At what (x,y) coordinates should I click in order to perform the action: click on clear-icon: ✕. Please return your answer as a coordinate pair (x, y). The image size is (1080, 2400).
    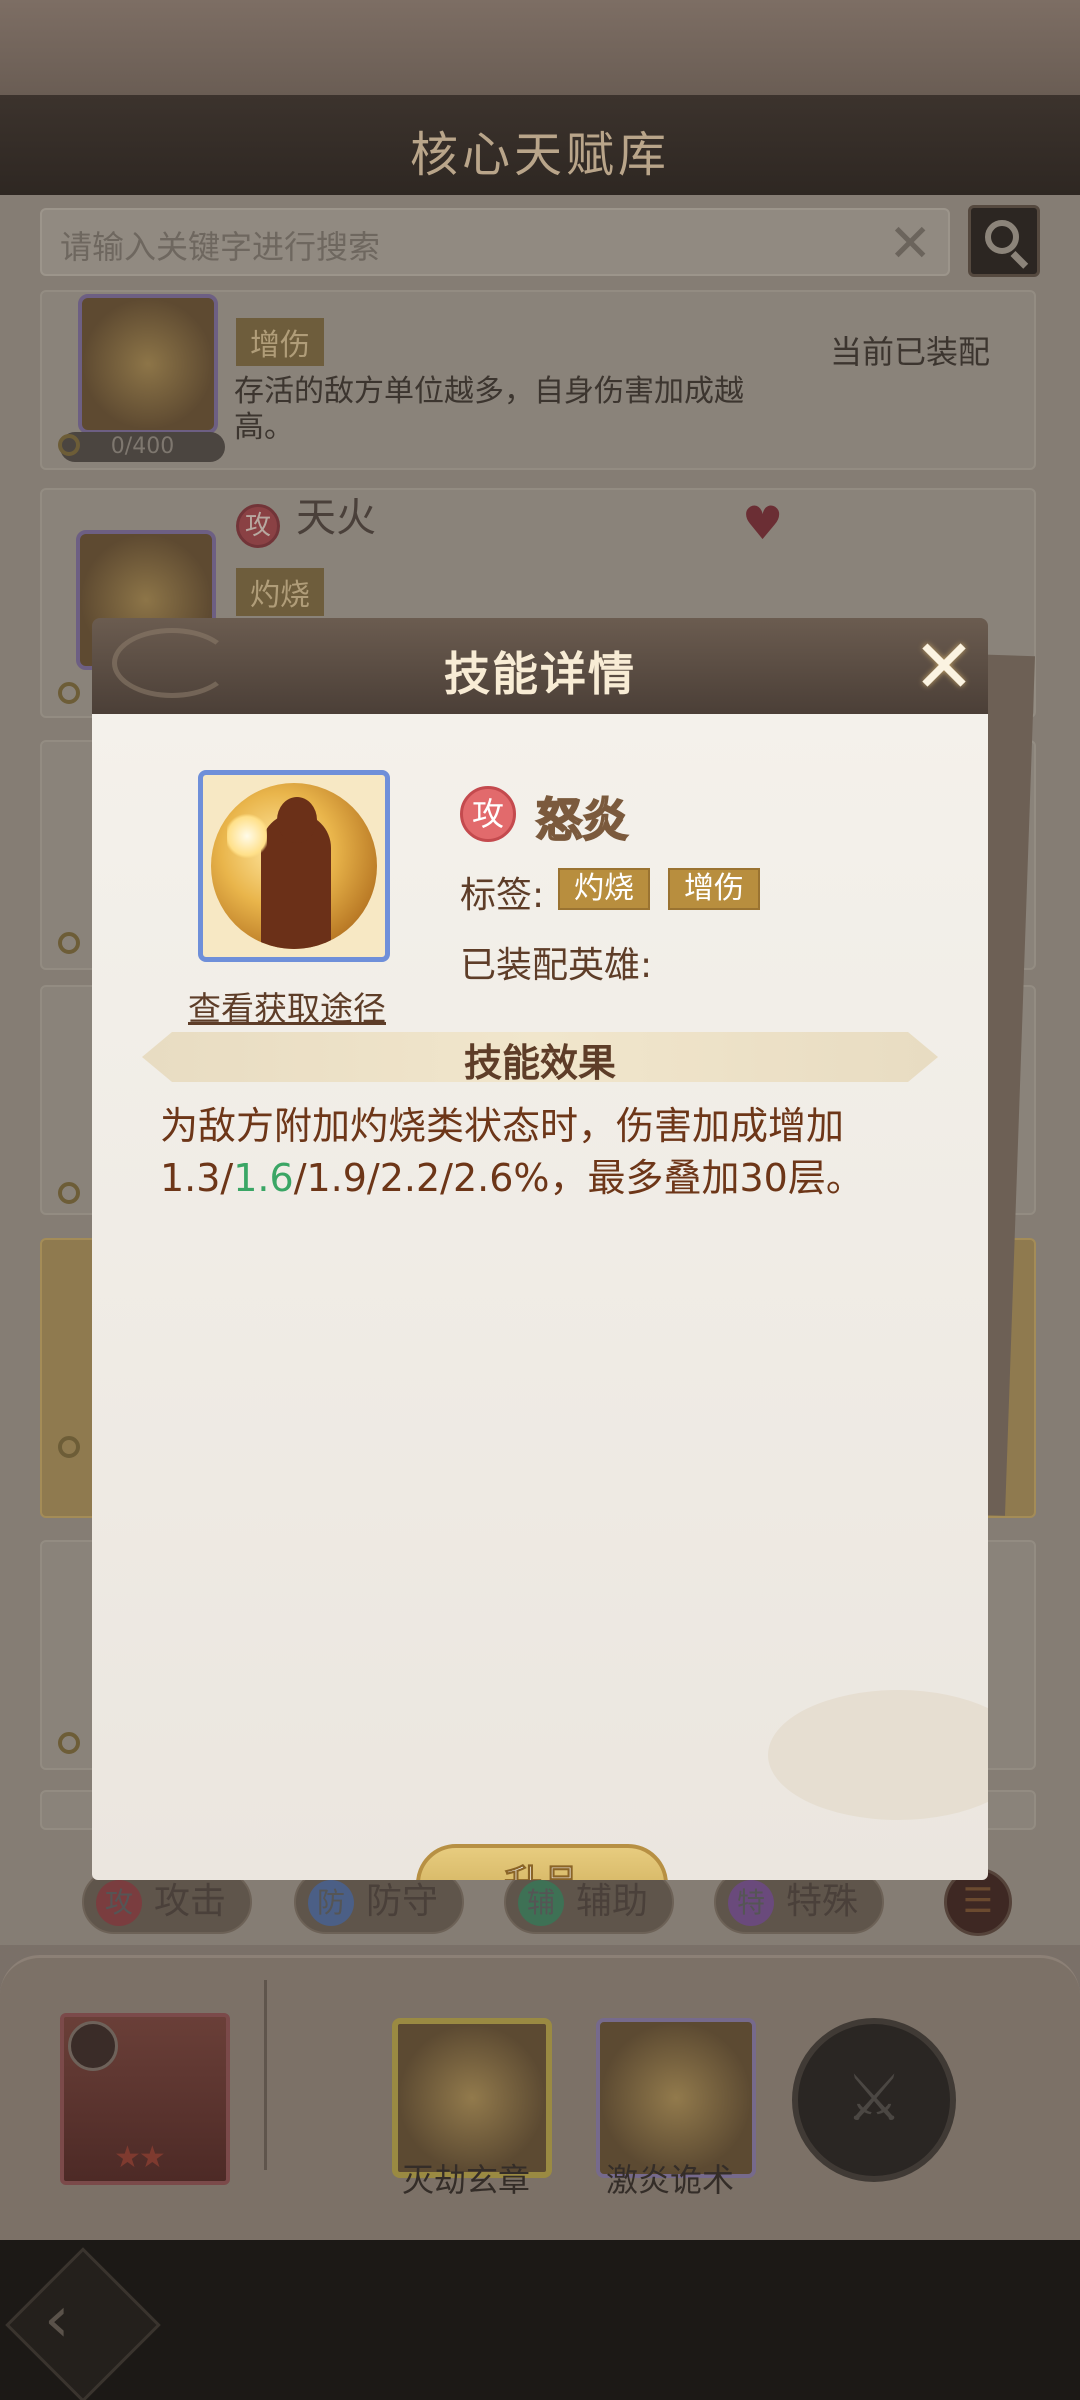
    Looking at the image, I should click on (910, 244).